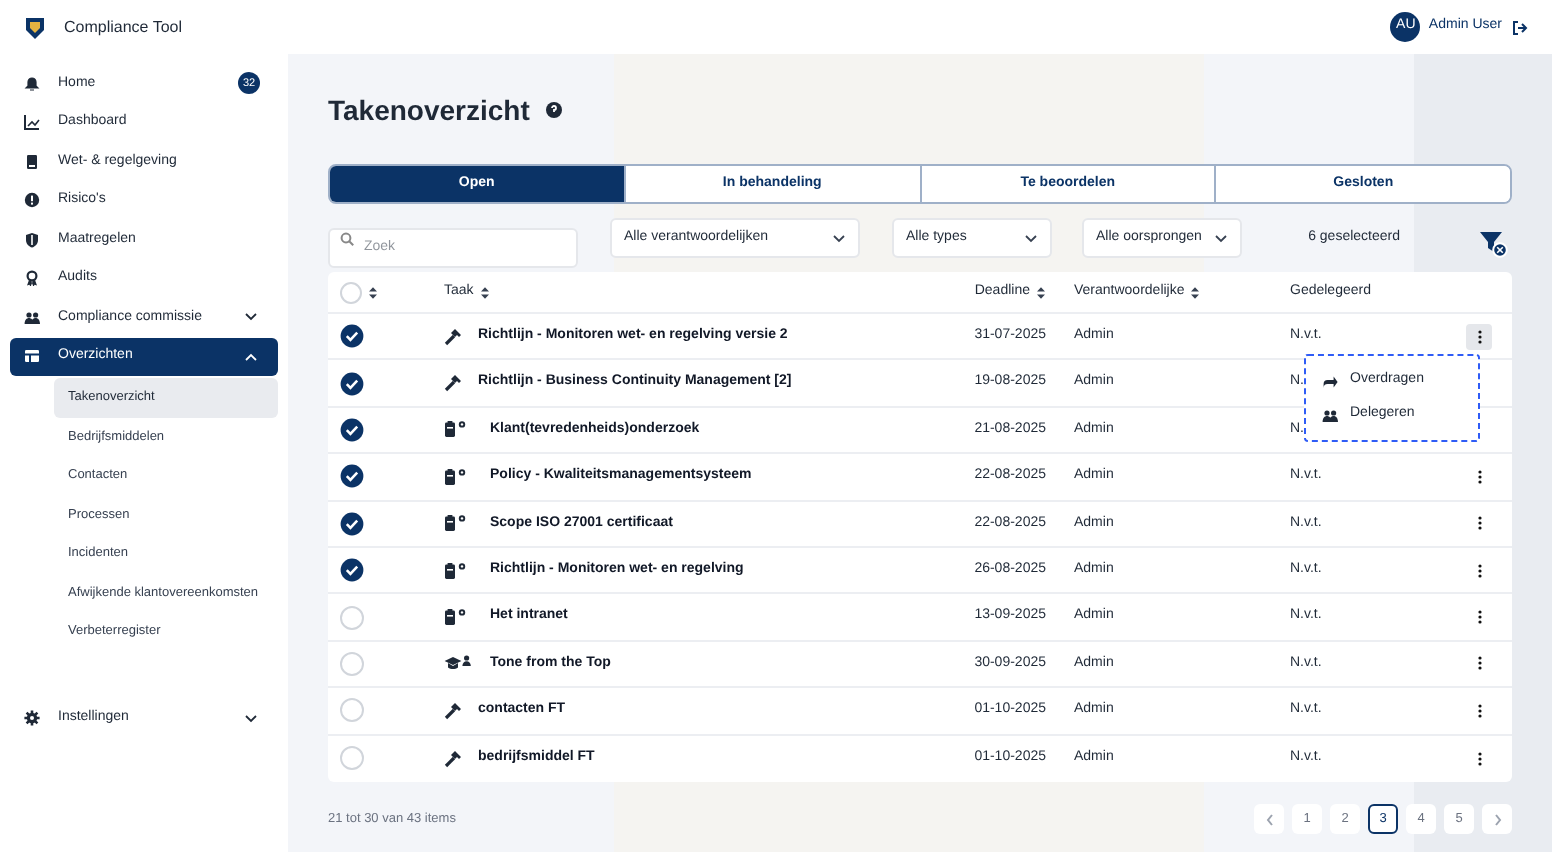  I want to click on settings-icon, so click(32, 718).